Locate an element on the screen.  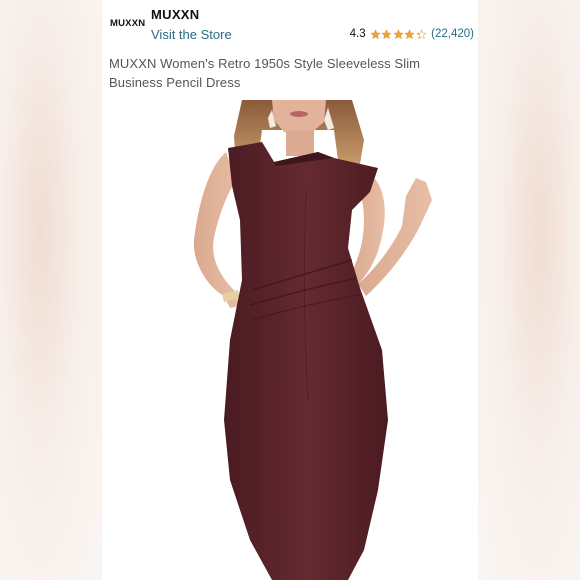
star-rating is located at coordinates (399, 34).